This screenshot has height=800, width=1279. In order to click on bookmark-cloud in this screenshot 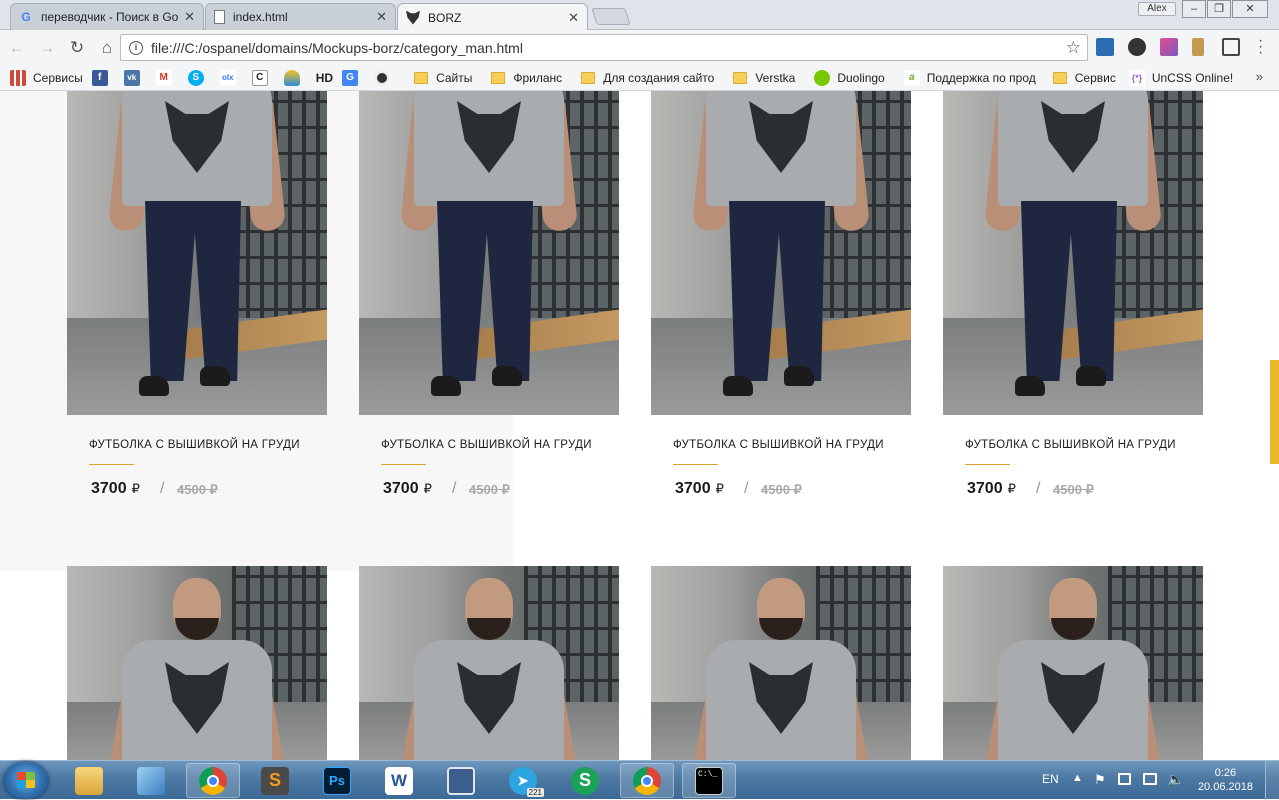, I will do `click(295, 77)`.